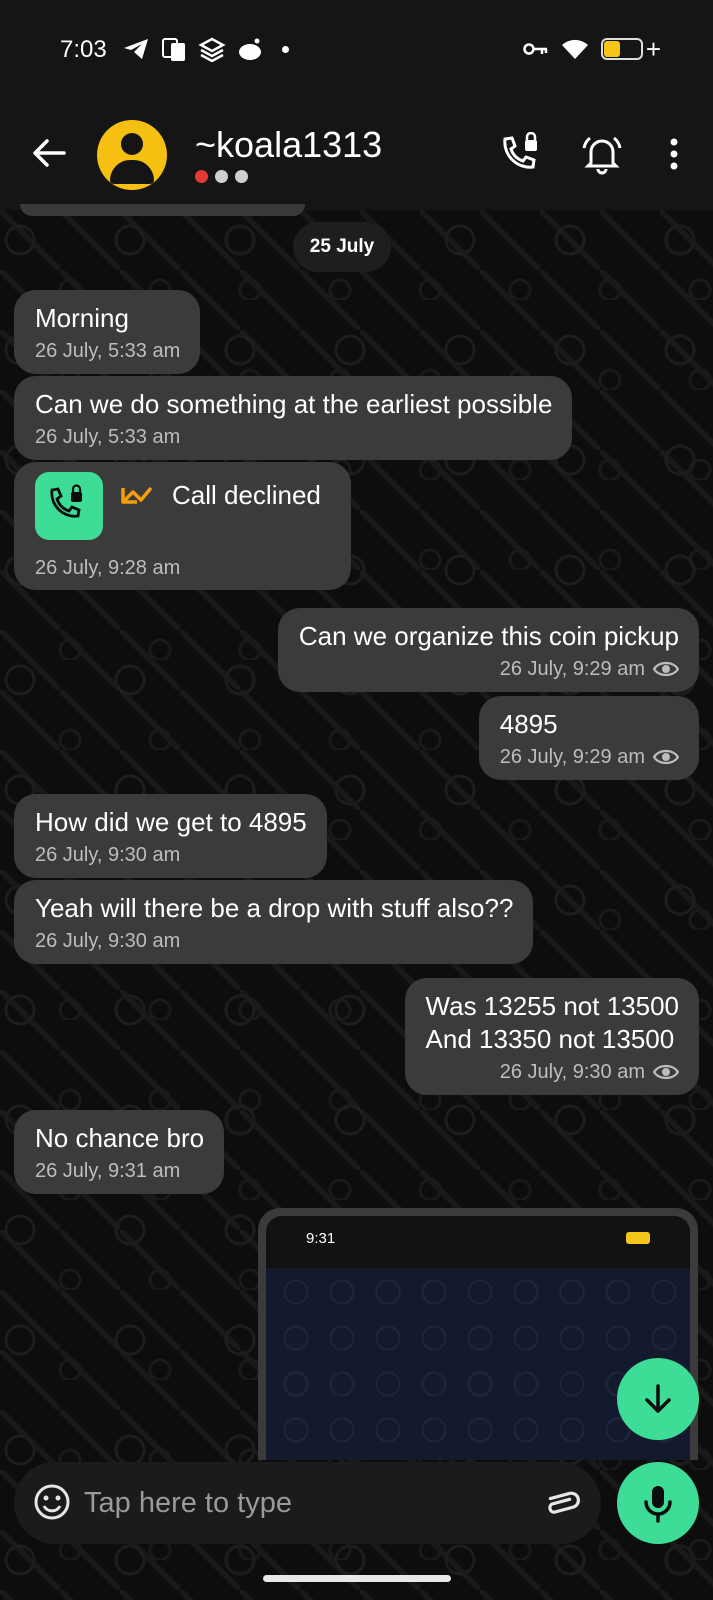  What do you see at coordinates (638, 1238) in the screenshot?
I see `thumbnail-battery` at bounding box center [638, 1238].